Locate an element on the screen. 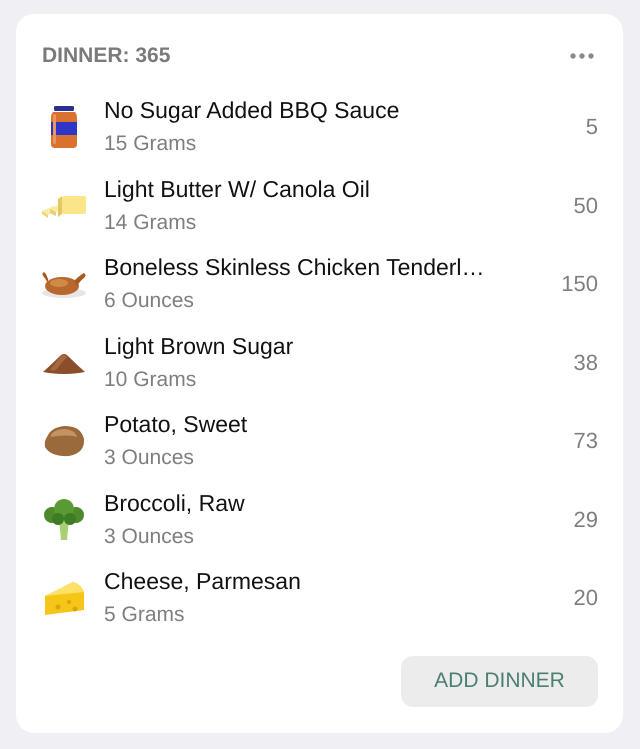 This screenshot has width=640, height=749. calorie-count: 29 is located at coordinates (586, 520).